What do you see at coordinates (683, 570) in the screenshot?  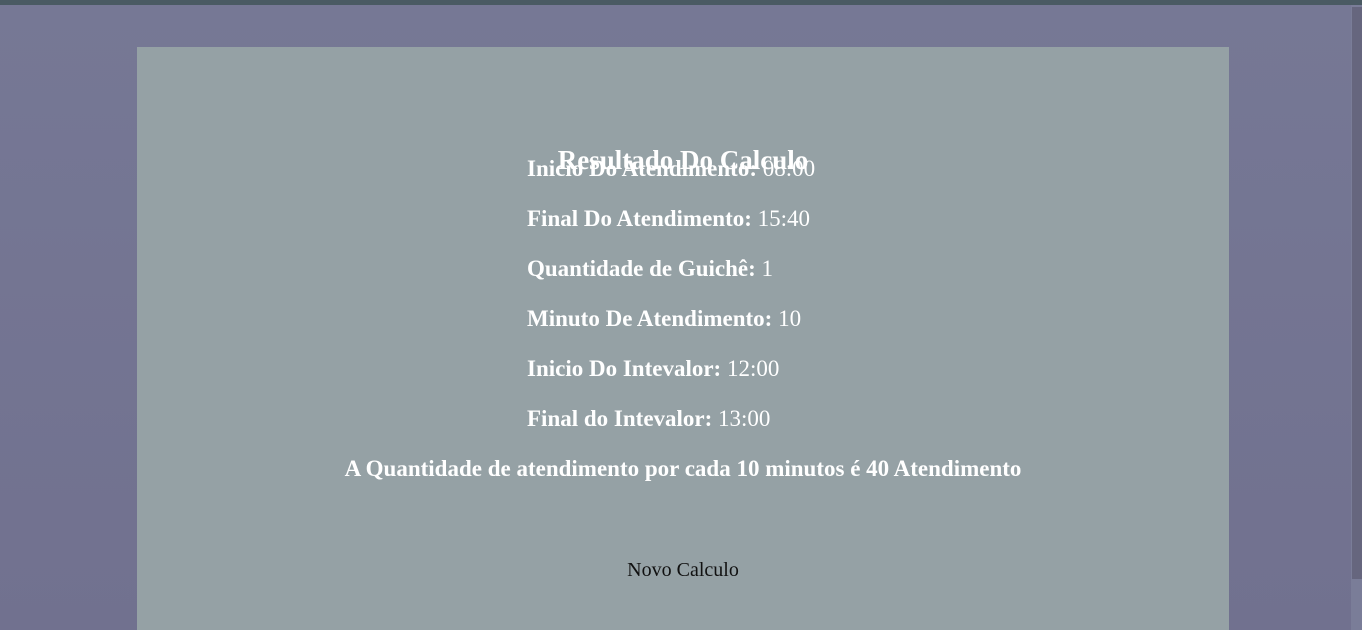 I see `new-calculation-button: Novo Calculo` at bounding box center [683, 570].